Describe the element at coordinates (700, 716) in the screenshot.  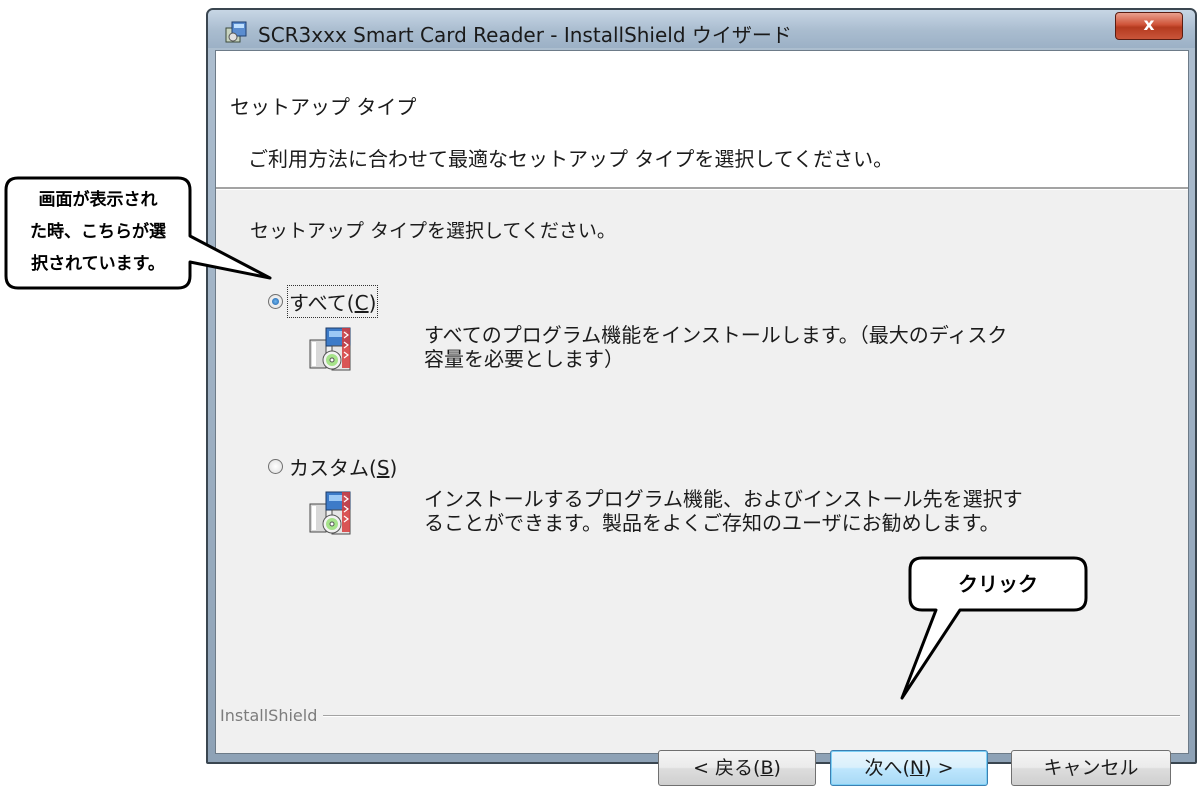
I see `installshield-divider` at that location.